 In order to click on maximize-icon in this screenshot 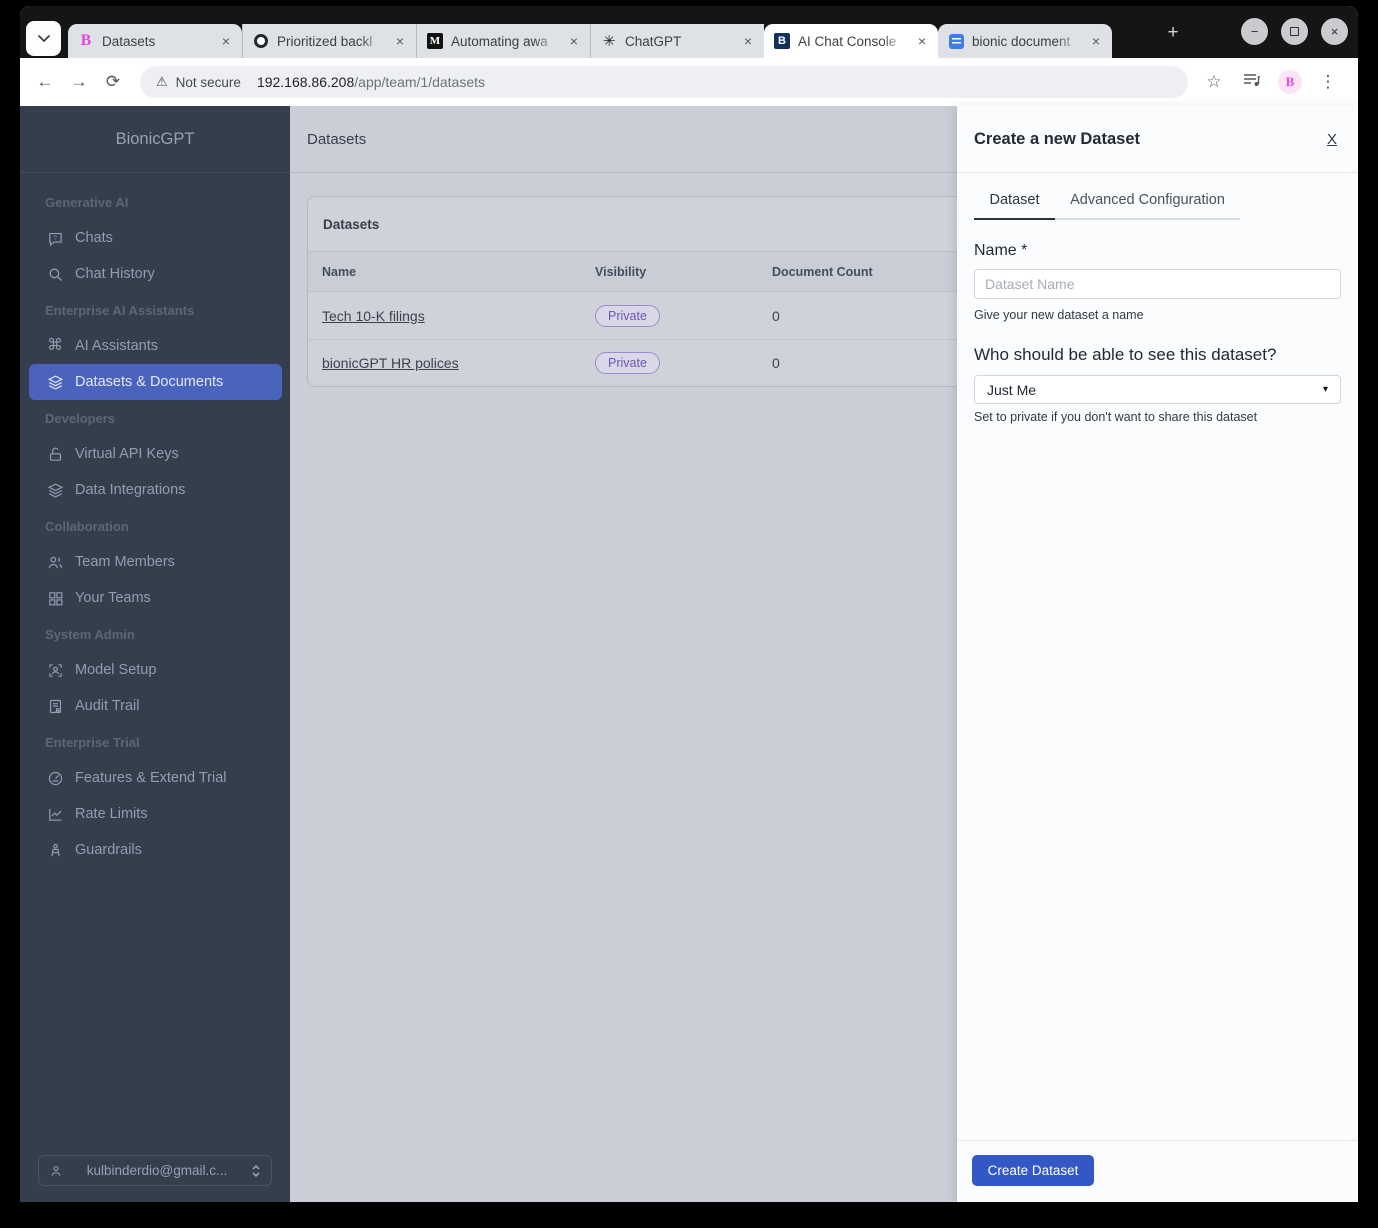, I will do `click(1294, 31)`.